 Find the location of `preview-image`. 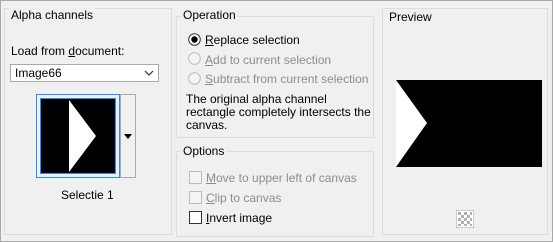

preview-image is located at coordinates (469, 123).